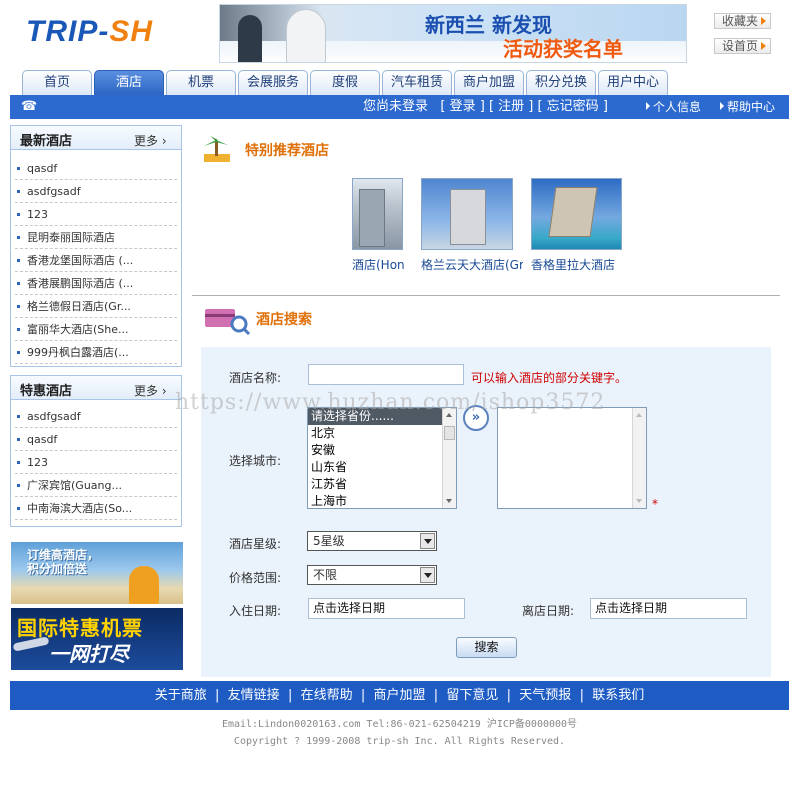 The width and height of the screenshot is (799, 804). Describe the element at coordinates (46, 391) in the screenshot. I see `special-hotels-title: 特惠酒店` at that location.